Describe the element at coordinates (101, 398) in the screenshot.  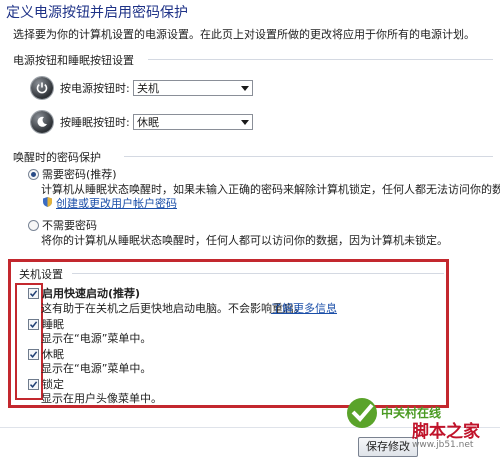
I see `lock-desc: 显示在用户头像菜单中。` at that location.